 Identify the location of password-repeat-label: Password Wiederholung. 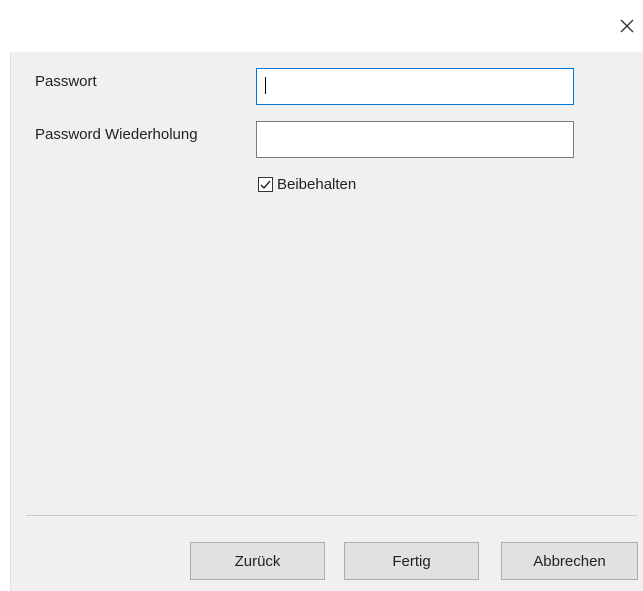
(116, 134).